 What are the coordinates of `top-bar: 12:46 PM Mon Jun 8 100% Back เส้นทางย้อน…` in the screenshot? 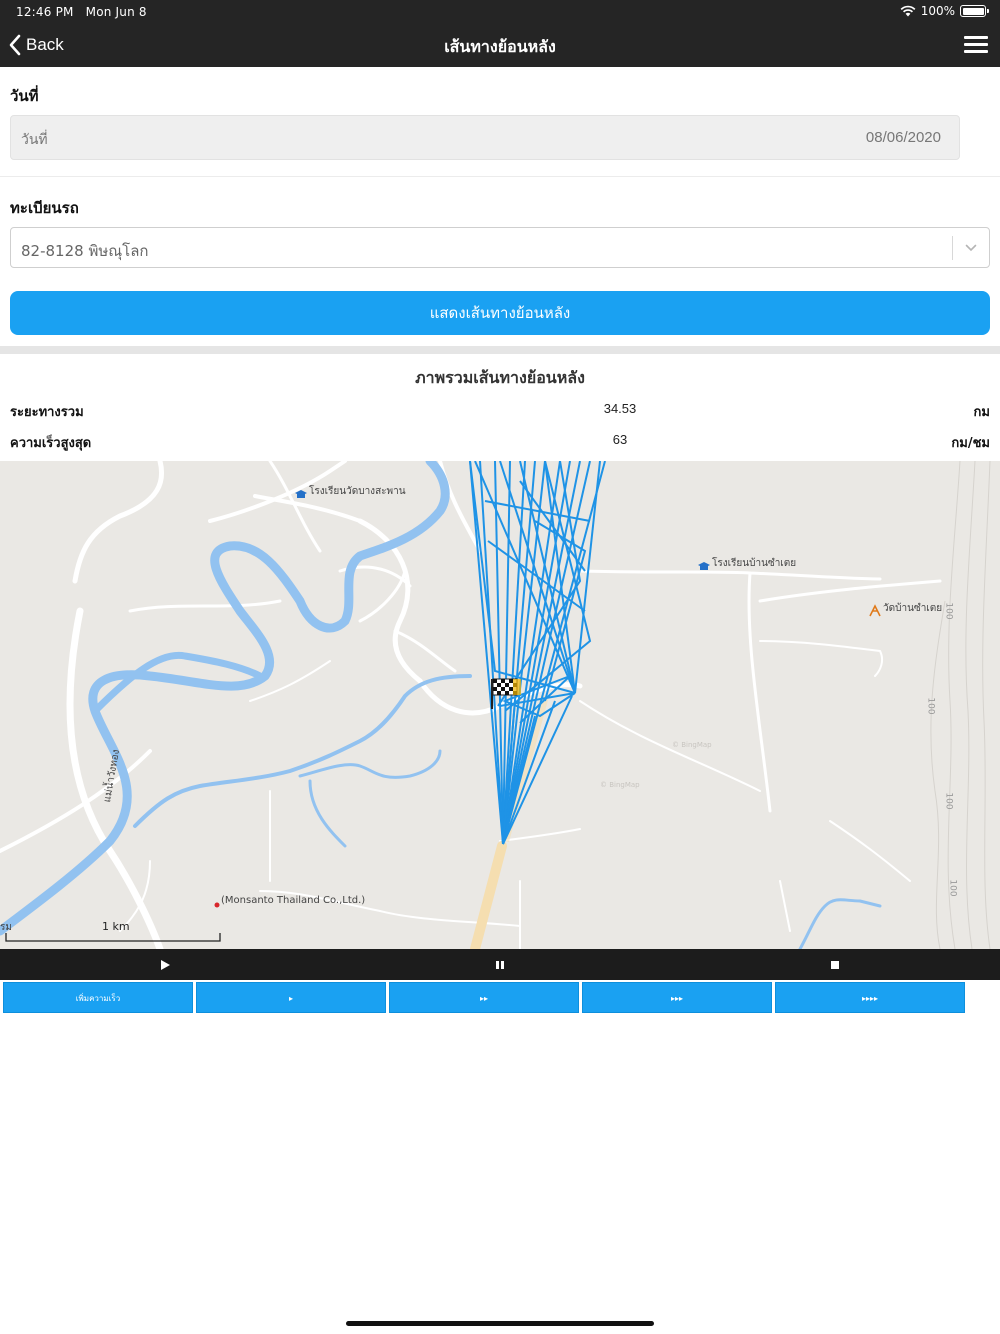 It's located at (500, 33).